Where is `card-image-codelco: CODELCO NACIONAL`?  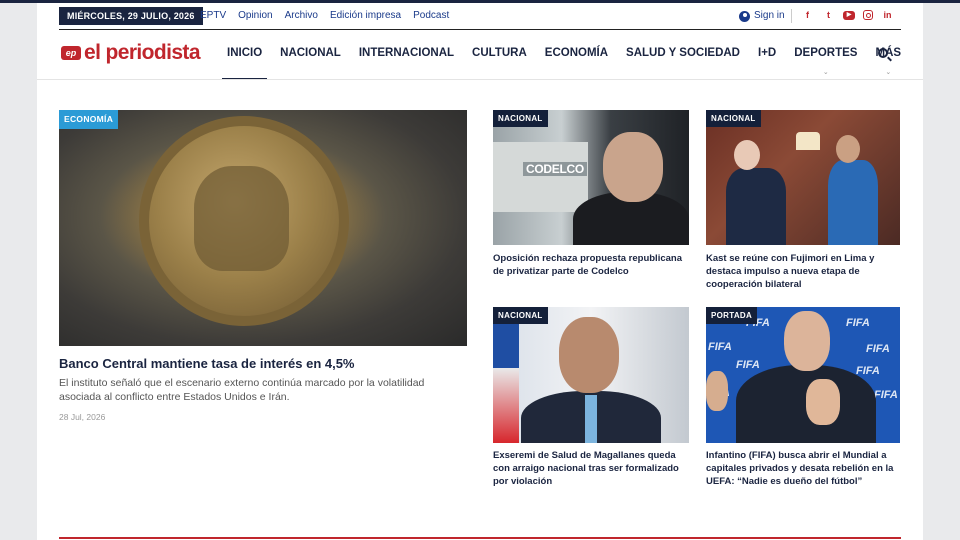 card-image-codelco: CODELCO NACIONAL is located at coordinates (591, 177).